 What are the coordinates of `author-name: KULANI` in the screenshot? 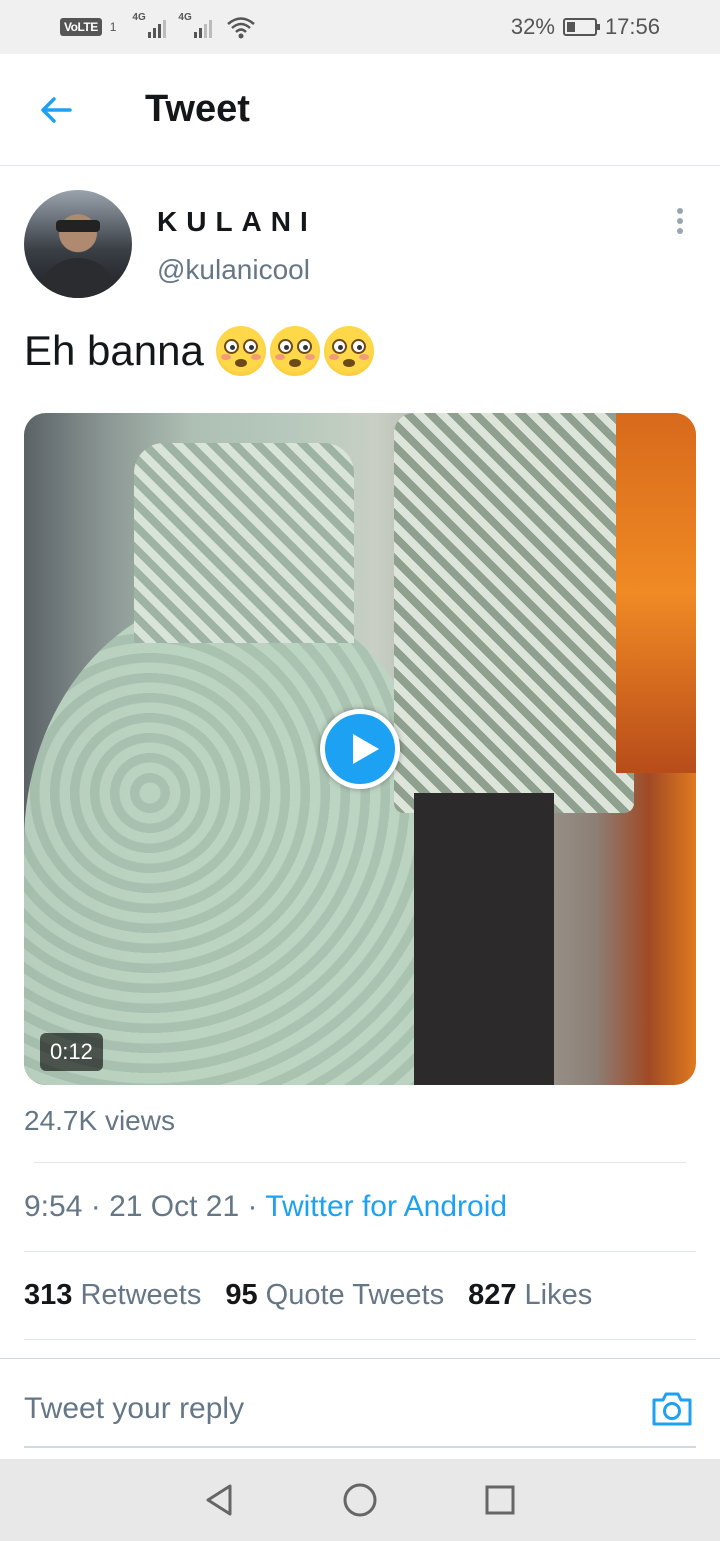 It's located at (237, 222).